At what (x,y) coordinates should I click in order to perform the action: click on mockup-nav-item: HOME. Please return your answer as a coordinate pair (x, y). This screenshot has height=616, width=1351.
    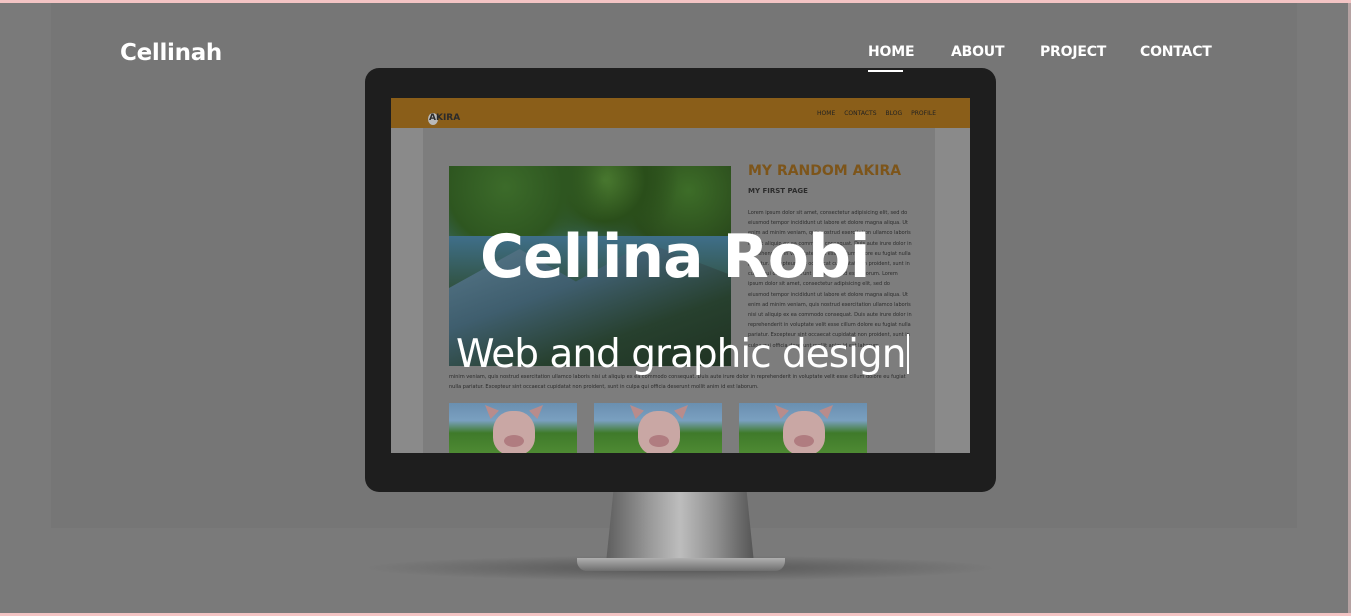
    Looking at the image, I should click on (826, 113).